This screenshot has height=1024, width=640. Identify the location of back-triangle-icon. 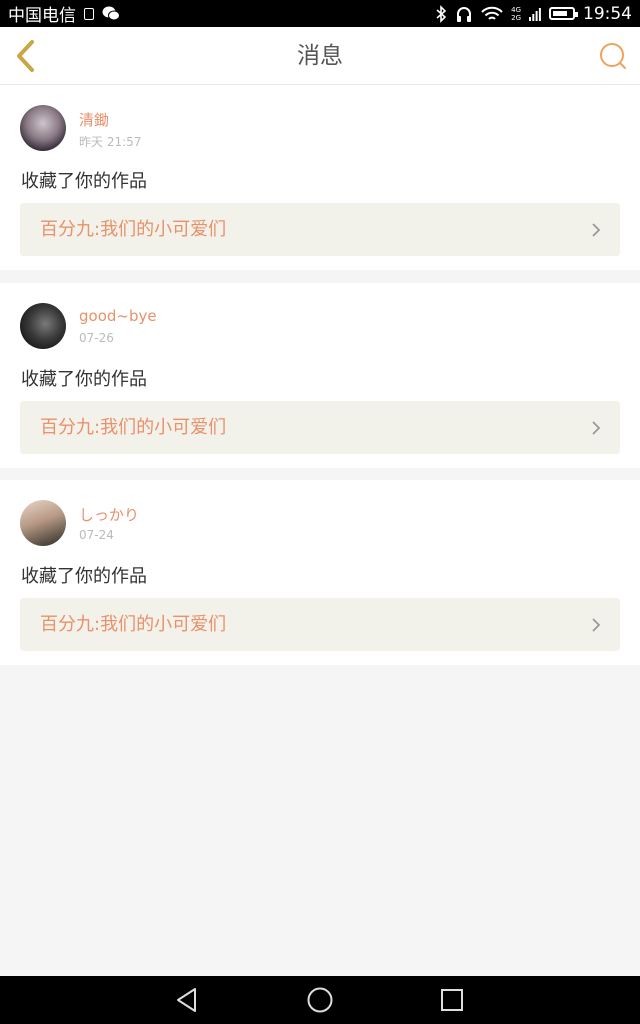
(187, 1000).